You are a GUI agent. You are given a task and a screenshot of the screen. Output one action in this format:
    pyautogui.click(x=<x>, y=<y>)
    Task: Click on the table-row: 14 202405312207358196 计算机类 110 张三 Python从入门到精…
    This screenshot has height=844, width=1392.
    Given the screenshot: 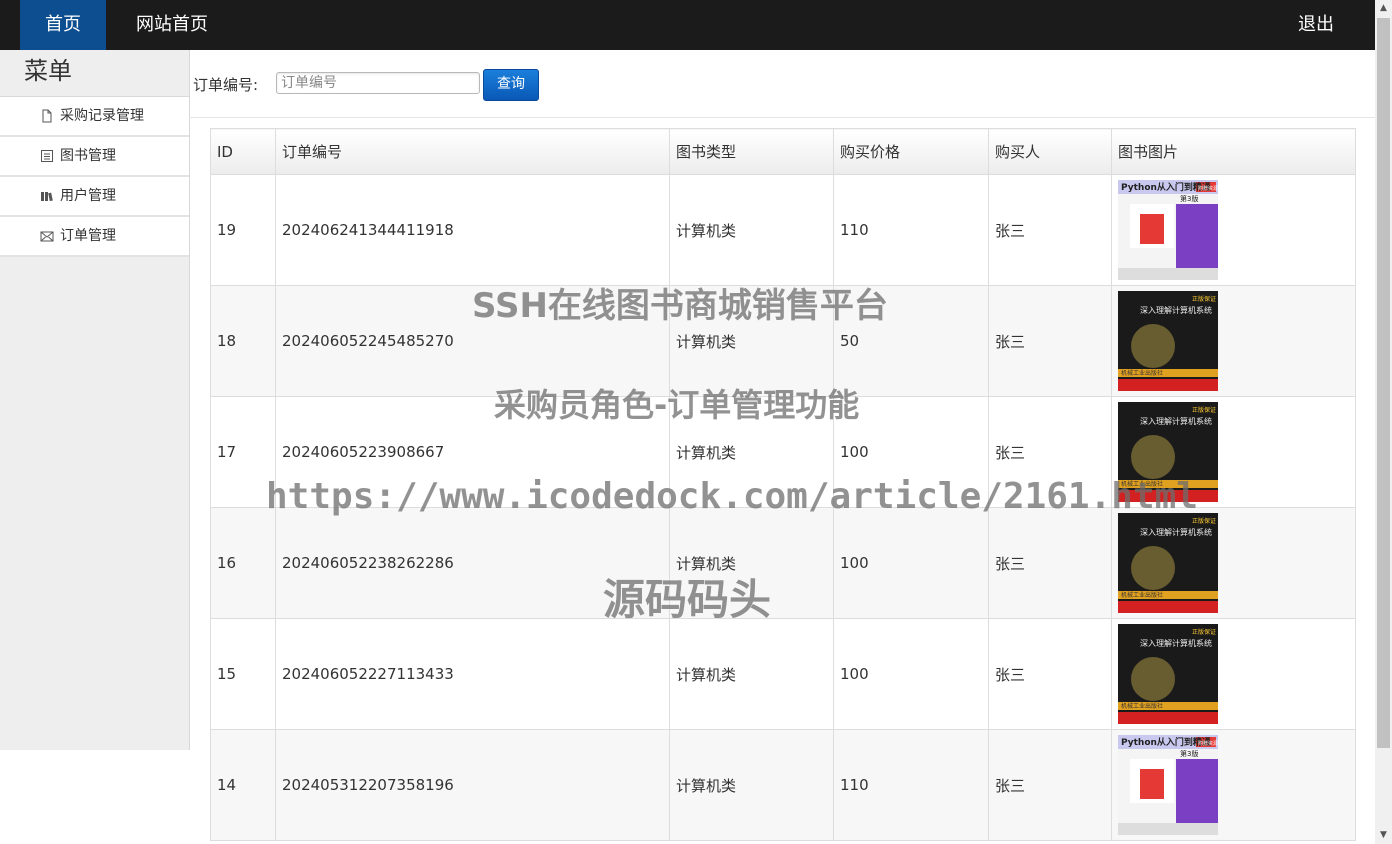 What is the action you would take?
    pyautogui.click(x=783, y=785)
    